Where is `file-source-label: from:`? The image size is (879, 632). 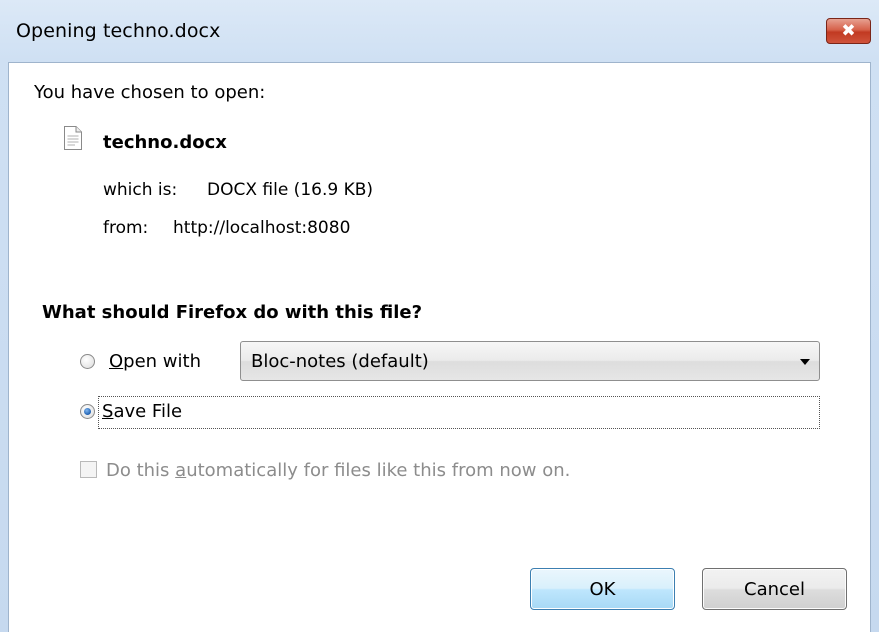
file-source-label: from: is located at coordinates (126, 228).